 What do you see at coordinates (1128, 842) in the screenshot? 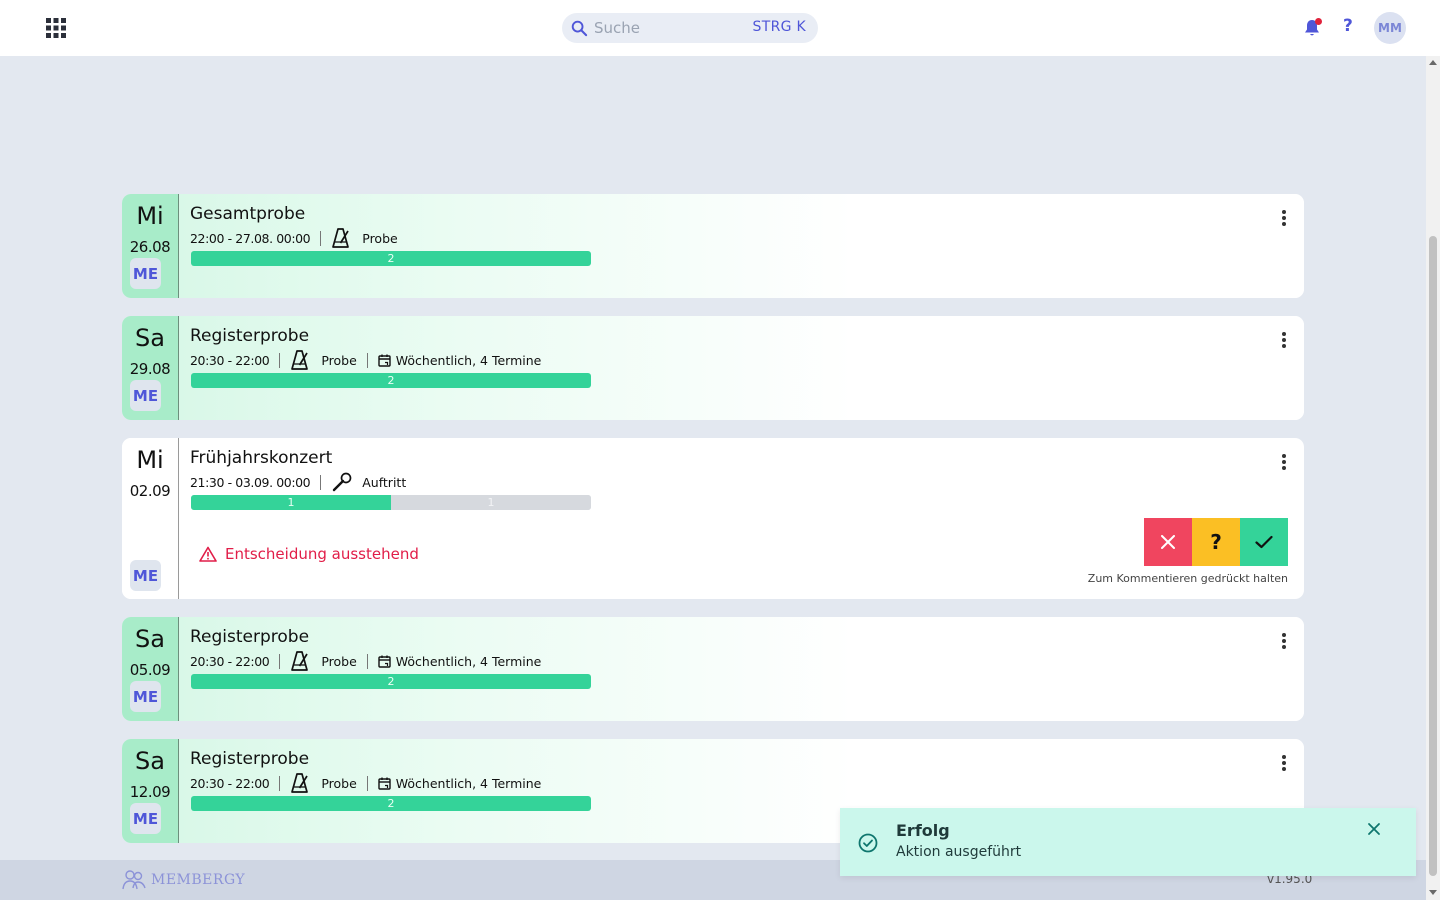
I see `success-toast: Erfolg Aktion ausgeführt` at bounding box center [1128, 842].